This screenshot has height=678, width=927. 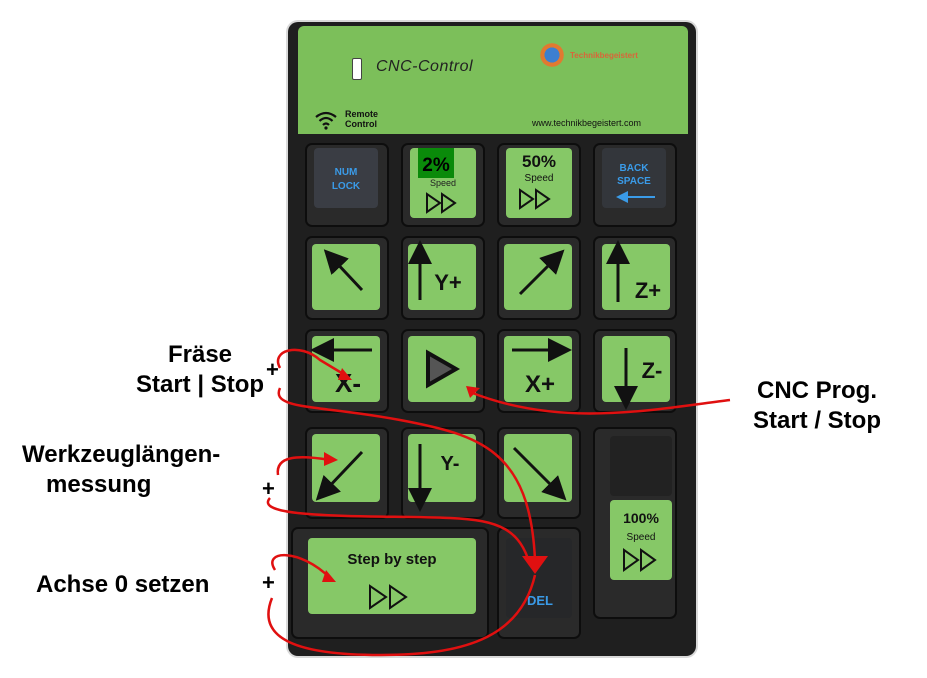 I want to click on key-z-minus: Z-, so click(x=636, y=373).